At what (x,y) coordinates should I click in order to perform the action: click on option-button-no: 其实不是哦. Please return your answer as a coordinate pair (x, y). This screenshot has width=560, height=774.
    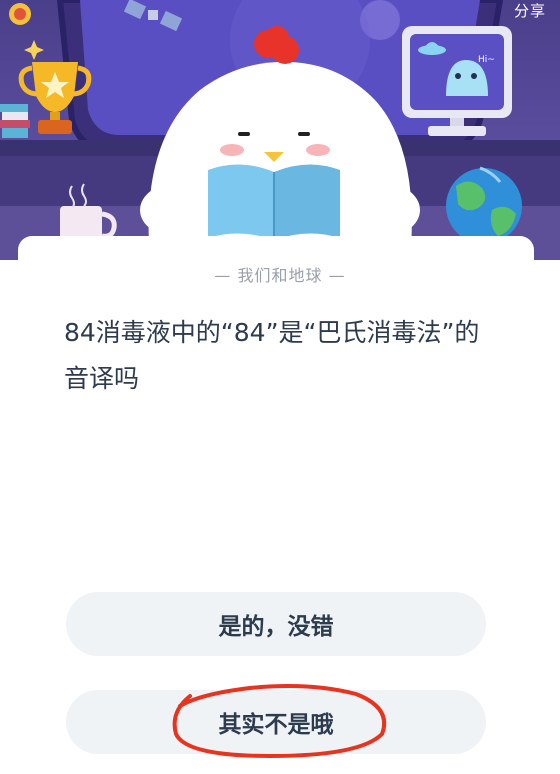
    Looking at the image, I should click on (276, 722).